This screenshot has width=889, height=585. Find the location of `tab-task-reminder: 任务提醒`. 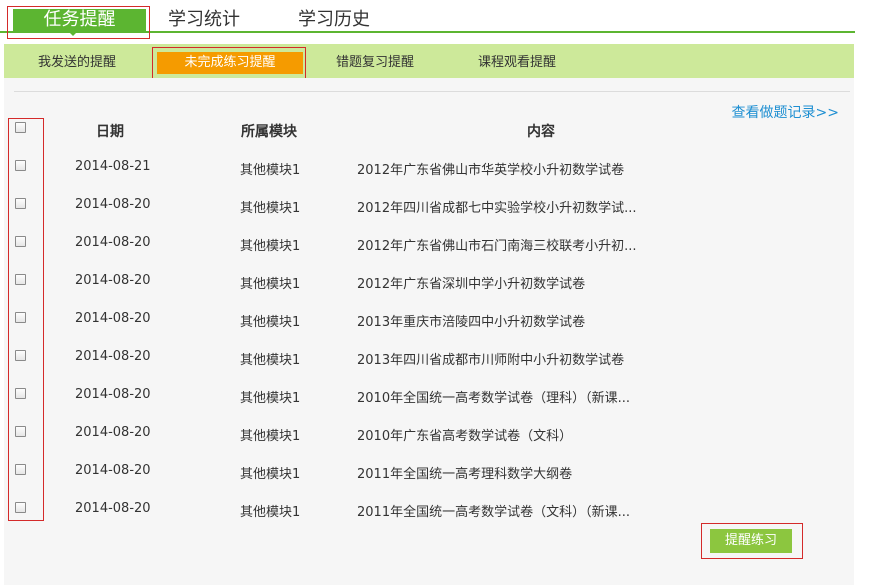

tab-task-reminder: 任务提醒 is located at coordinates (79, 20).